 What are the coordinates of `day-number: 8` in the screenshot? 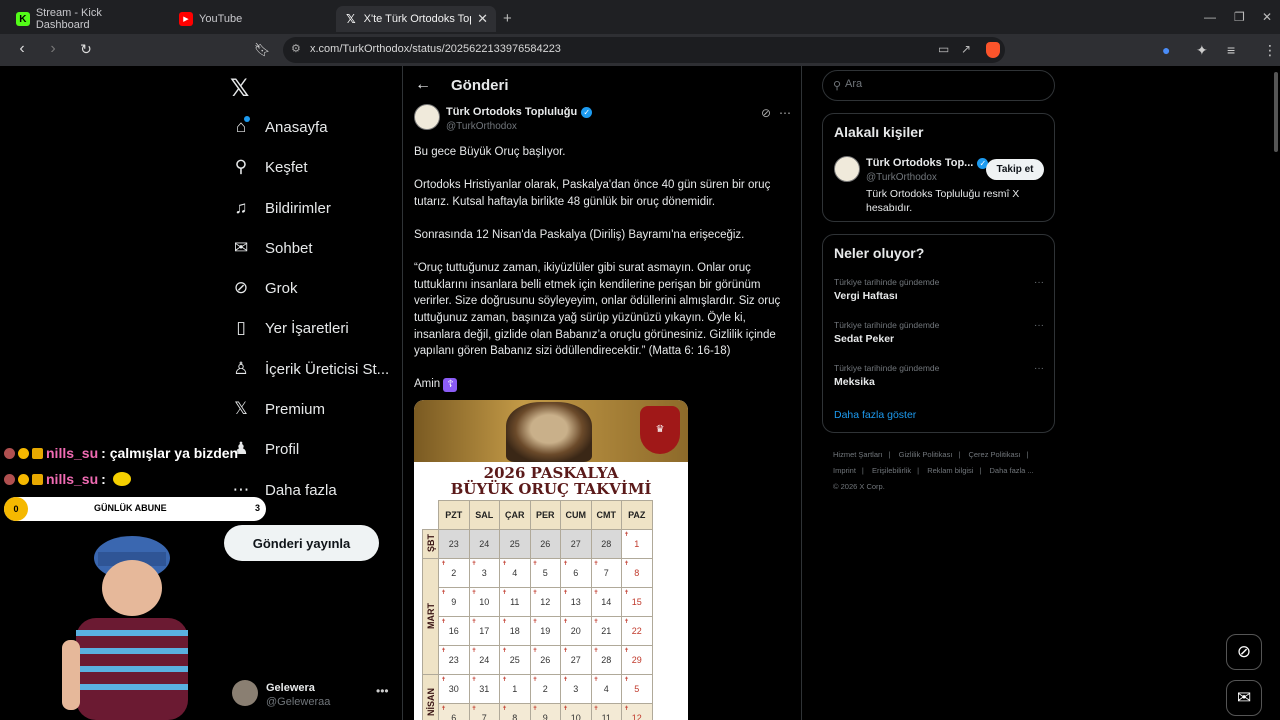 It's located at (515, 716).